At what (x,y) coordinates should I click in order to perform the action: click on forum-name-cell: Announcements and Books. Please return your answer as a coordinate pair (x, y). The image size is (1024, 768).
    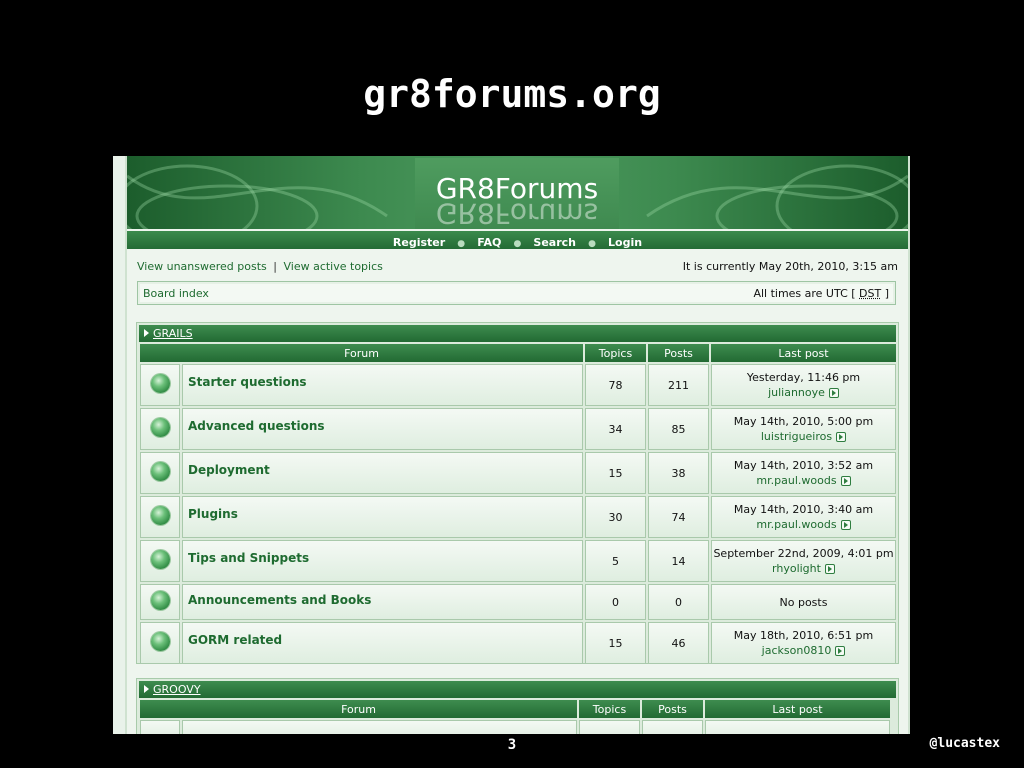
    Looking at the image, I should click on (382, 602).